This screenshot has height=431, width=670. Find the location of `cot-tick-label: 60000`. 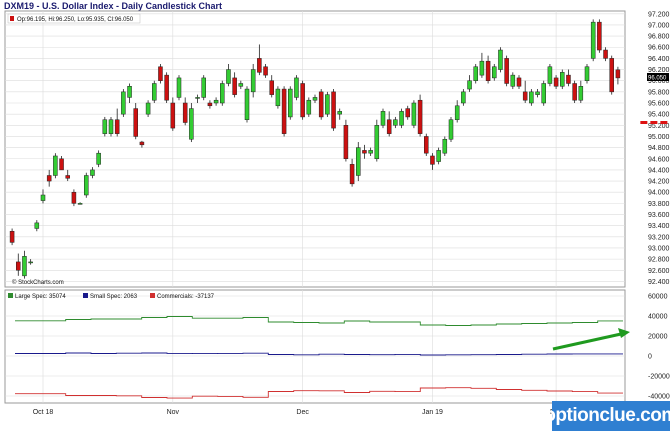

cot-tick-label: 60000 is located at coordinates (658, 297).